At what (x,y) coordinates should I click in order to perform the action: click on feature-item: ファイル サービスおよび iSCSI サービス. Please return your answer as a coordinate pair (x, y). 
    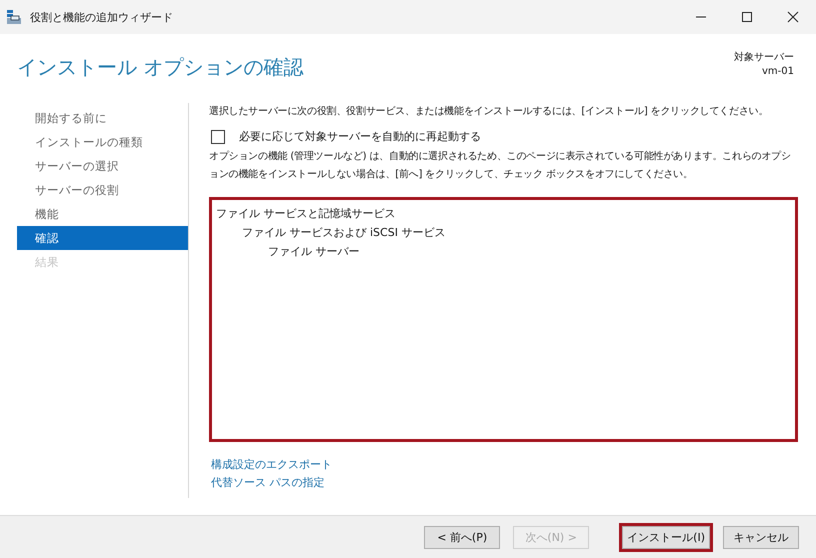
    Looking at the image, I should click on (343, 233).